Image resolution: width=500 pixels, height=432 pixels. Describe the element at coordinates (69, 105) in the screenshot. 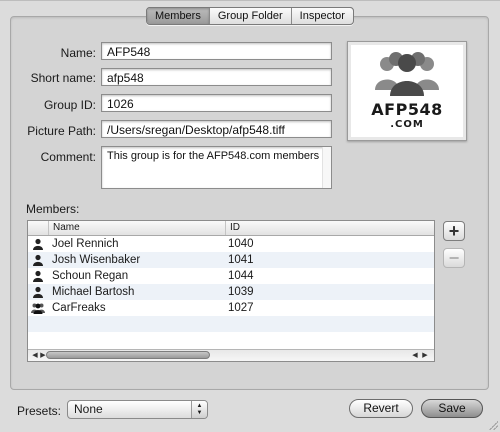

I see `group-id-label: Group ID:` at that location.